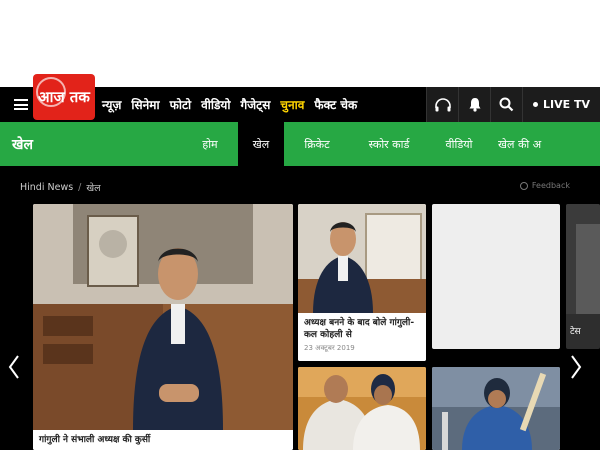  I want to click on featured-story-title: गांगुली ने संभाली अध्यक्ष की कुर्सी, so click(95, 440).